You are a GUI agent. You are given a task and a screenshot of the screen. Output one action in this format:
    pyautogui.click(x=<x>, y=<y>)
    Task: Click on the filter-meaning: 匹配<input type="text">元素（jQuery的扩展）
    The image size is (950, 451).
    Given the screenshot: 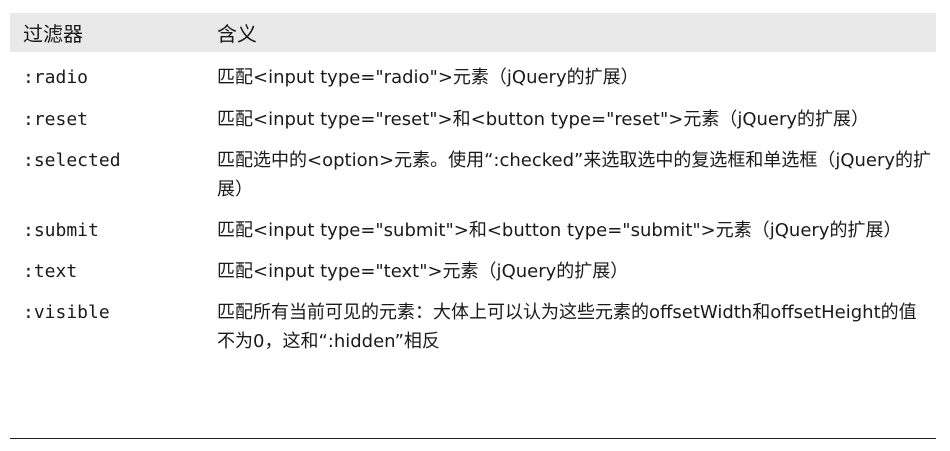 What is the action you would take?
    pyautogui.click(x=423, y=271)
    